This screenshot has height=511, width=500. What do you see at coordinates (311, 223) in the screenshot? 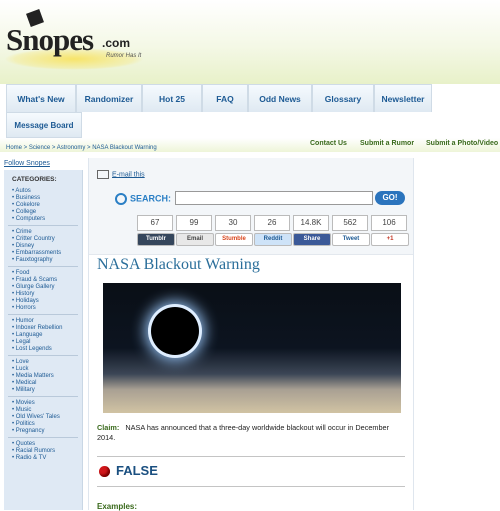
I see `share-count: 14.8K` at bounding box center [311, 223].